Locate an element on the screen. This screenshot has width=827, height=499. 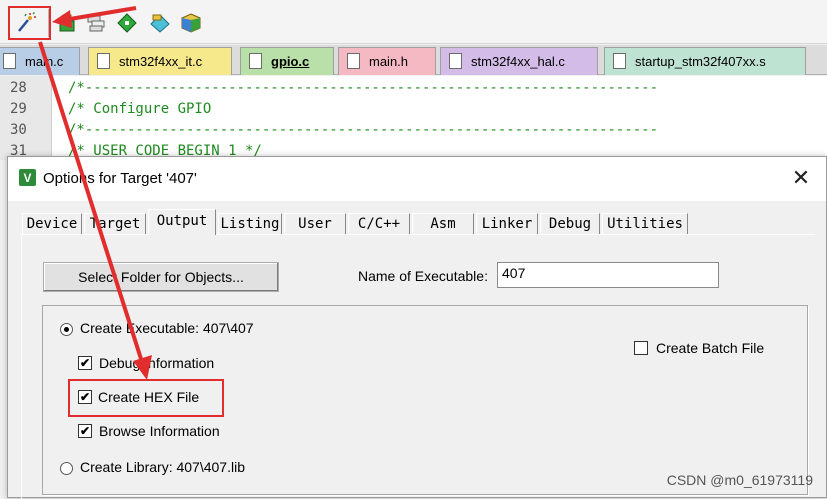
tab-listing: Listing is located at coordinates (250, 224).